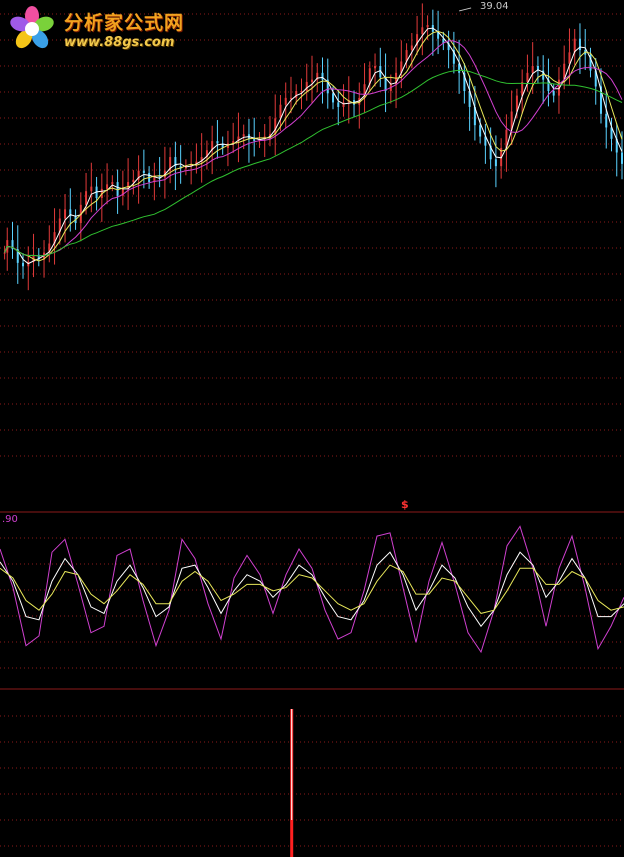 The image size is (624, 857). What do you see at coordinates (124, 23) in the screenshot?
I see `logo-title: 分析家公式网` at bounding box center [124, 23].